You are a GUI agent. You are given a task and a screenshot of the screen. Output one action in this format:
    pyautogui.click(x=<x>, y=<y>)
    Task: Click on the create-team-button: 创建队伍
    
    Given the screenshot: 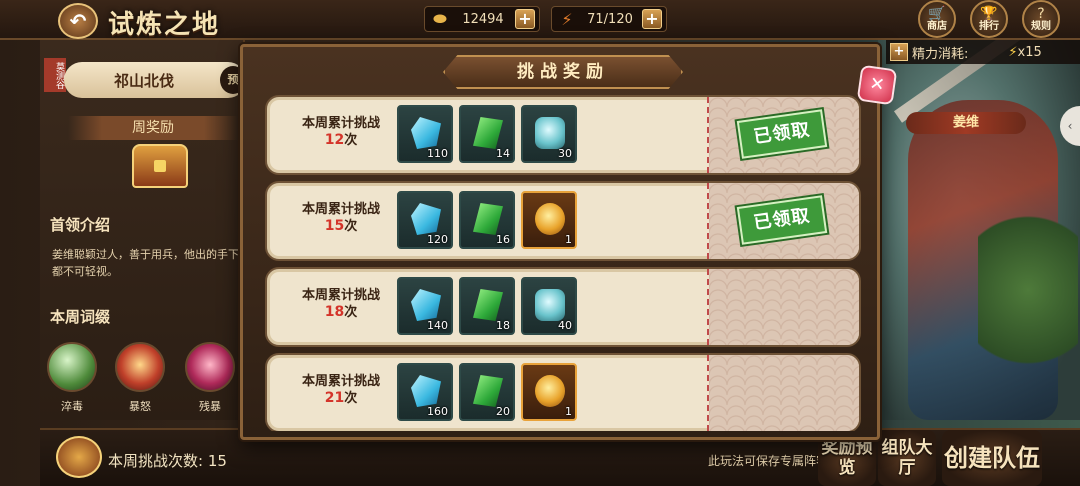 What is the action you would take?
    pyautogui.click(x=992, y=458)
    